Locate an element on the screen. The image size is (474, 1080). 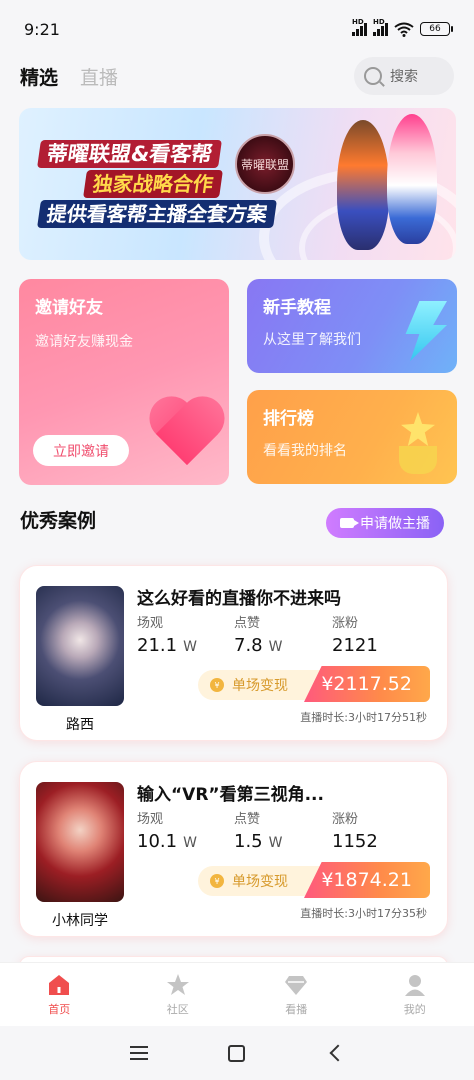
status-icons: HD HD 66 is located at coordinates (402, 27).